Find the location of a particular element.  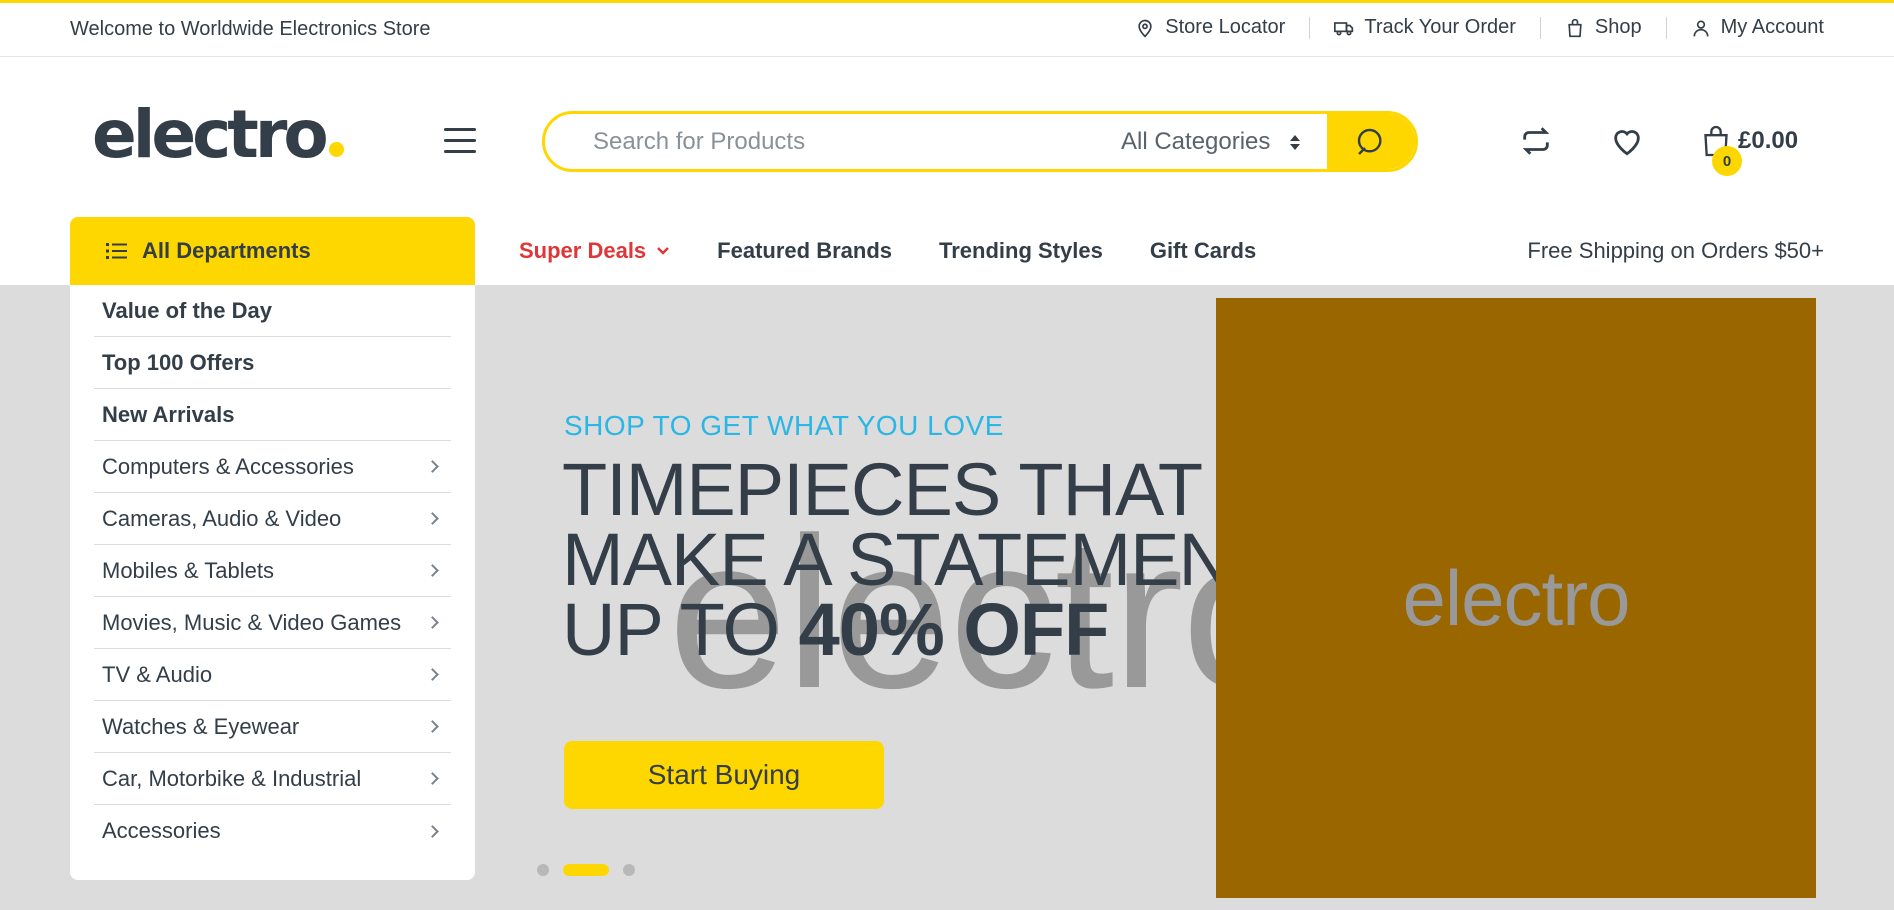

dept-item-cameras: Cameras, Audio & Video is located at coordinates (272, 519).